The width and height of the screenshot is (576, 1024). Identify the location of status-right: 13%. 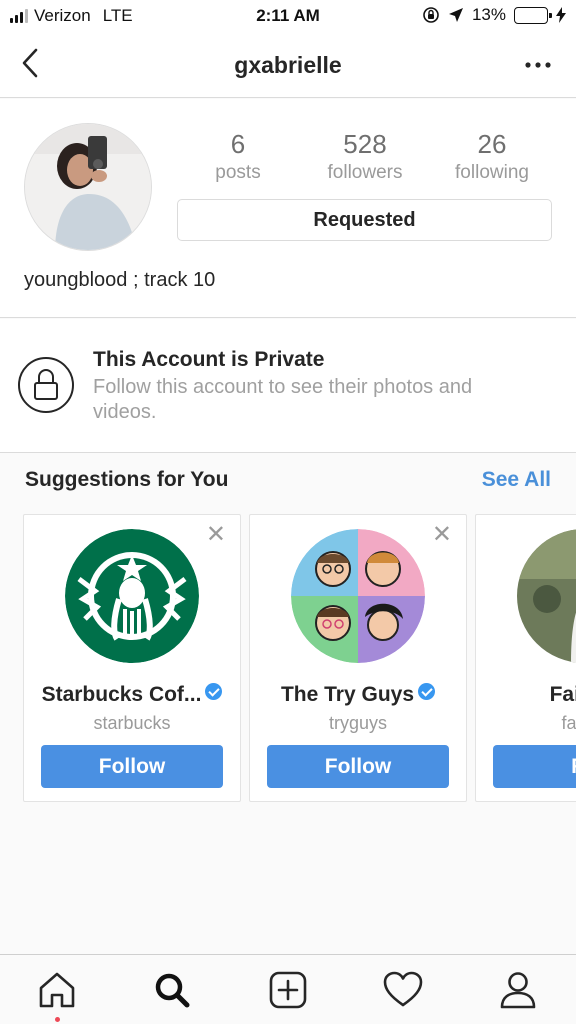
(494, 15).